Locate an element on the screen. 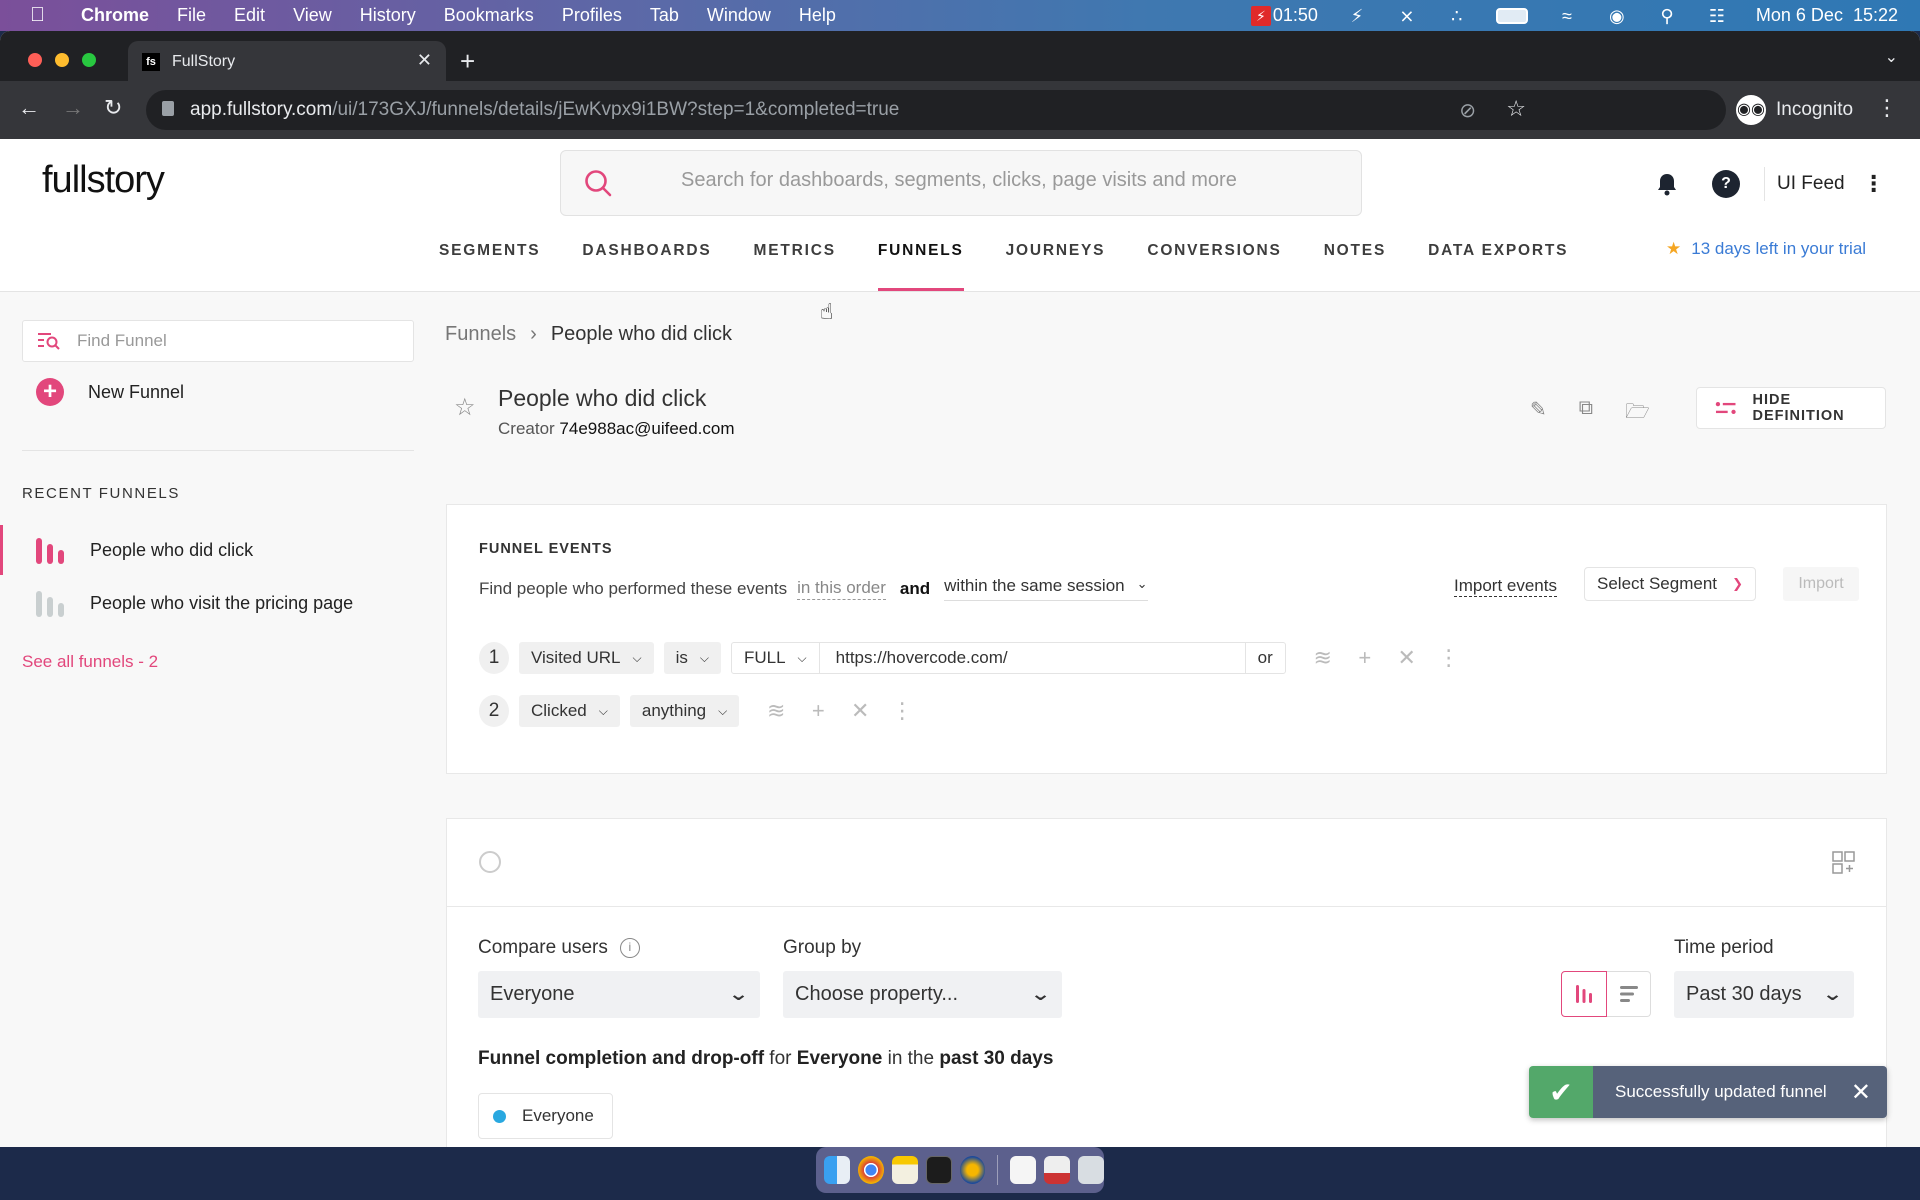 The width and height of the screenshot is (1920, 1200). account-menu-icon: ⋮ is located at coordinates (1874, 184).